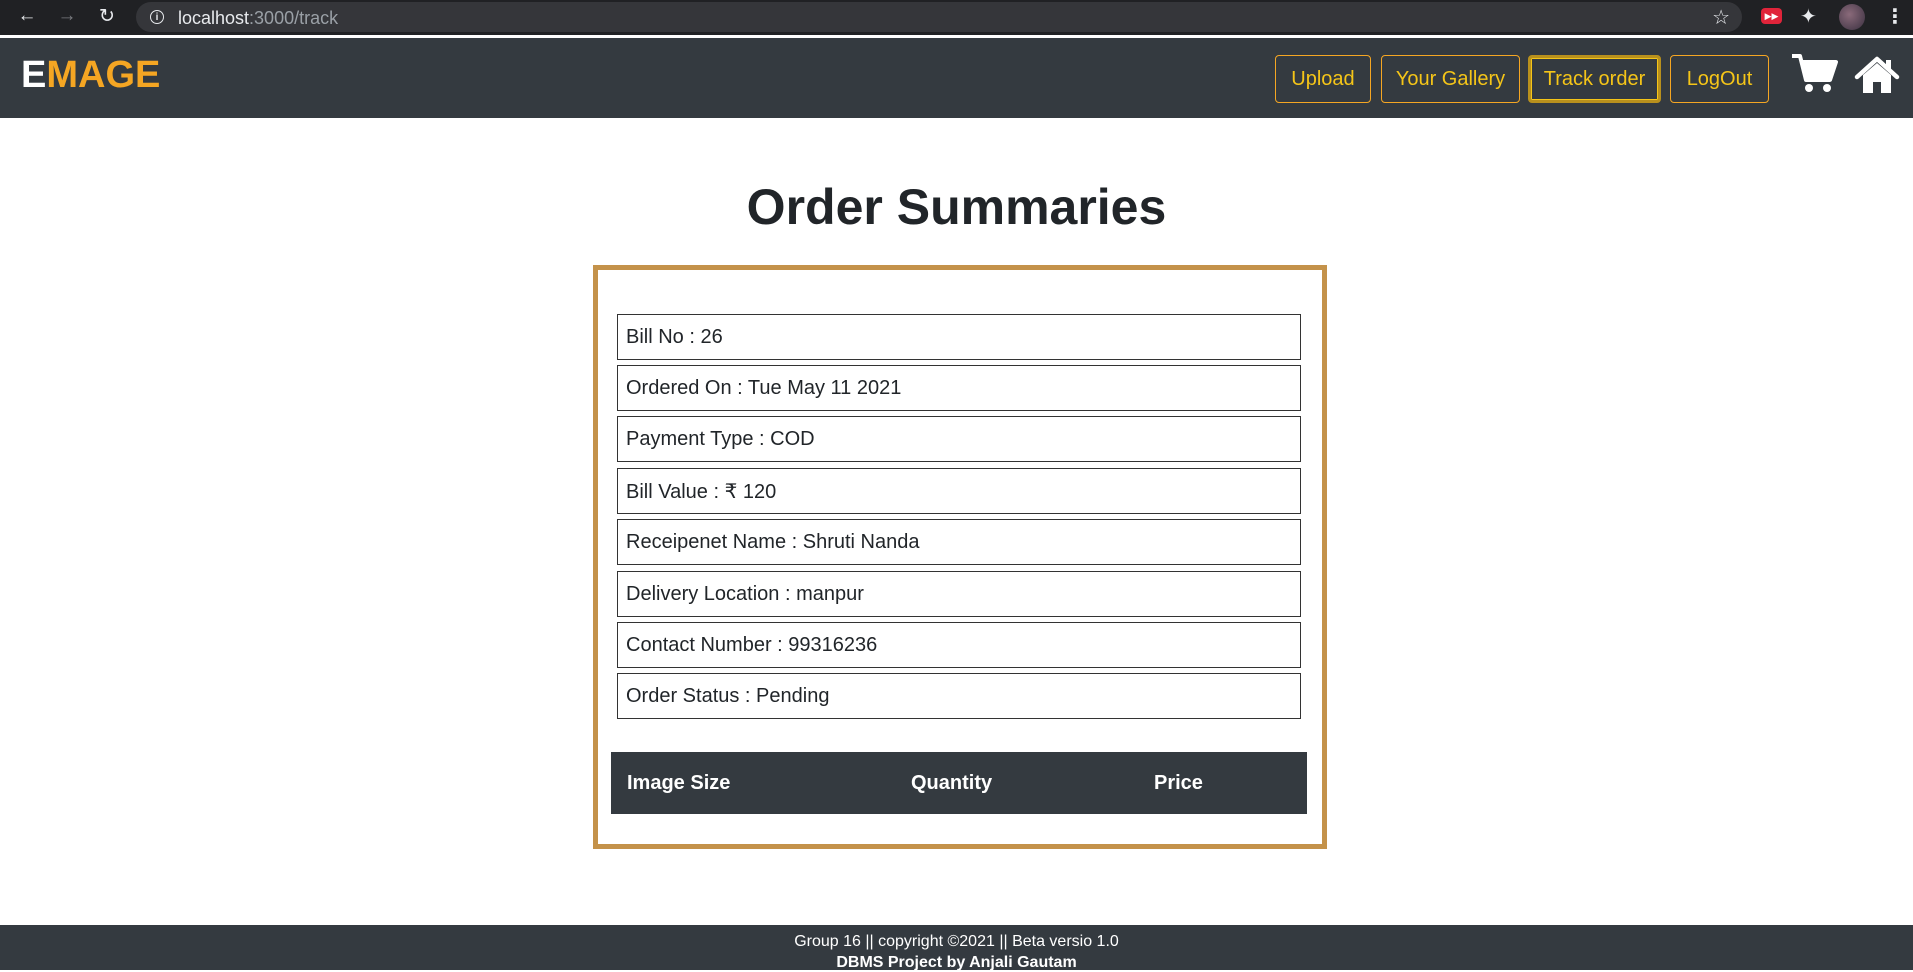 The image size is (1913, 972). Describe the element at coordinates (939, 17) in the screenshot. I see `address-bar: i localhost:3000/track ☆` at that location.